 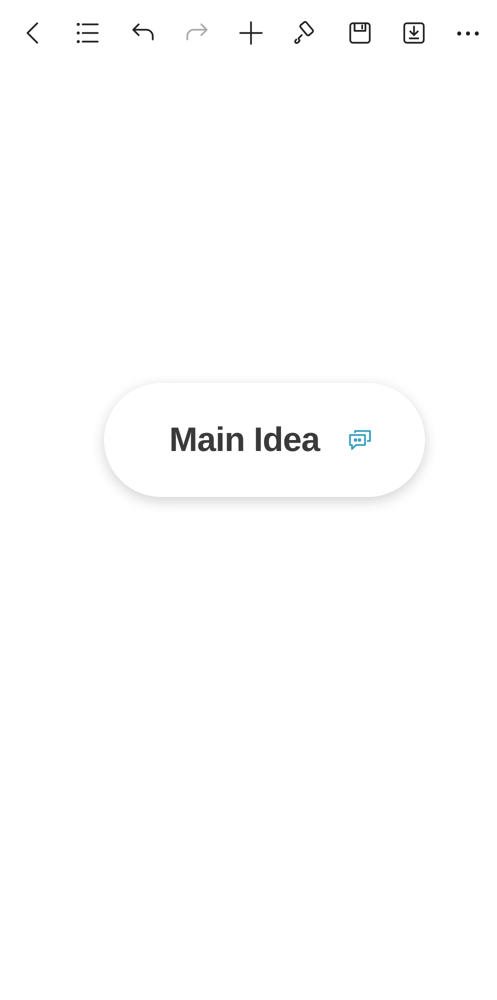 What do you see at coordinates (359, 33) in the screenshot?
I see `save-icon` at bounding box center [359, 33].